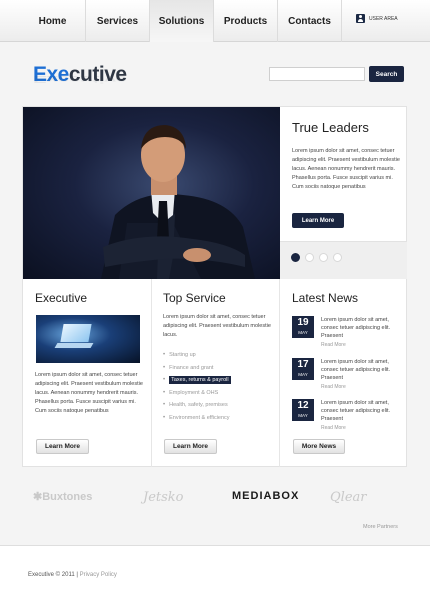  I want to click on top-service-title: Top Service, so click(194, 298).